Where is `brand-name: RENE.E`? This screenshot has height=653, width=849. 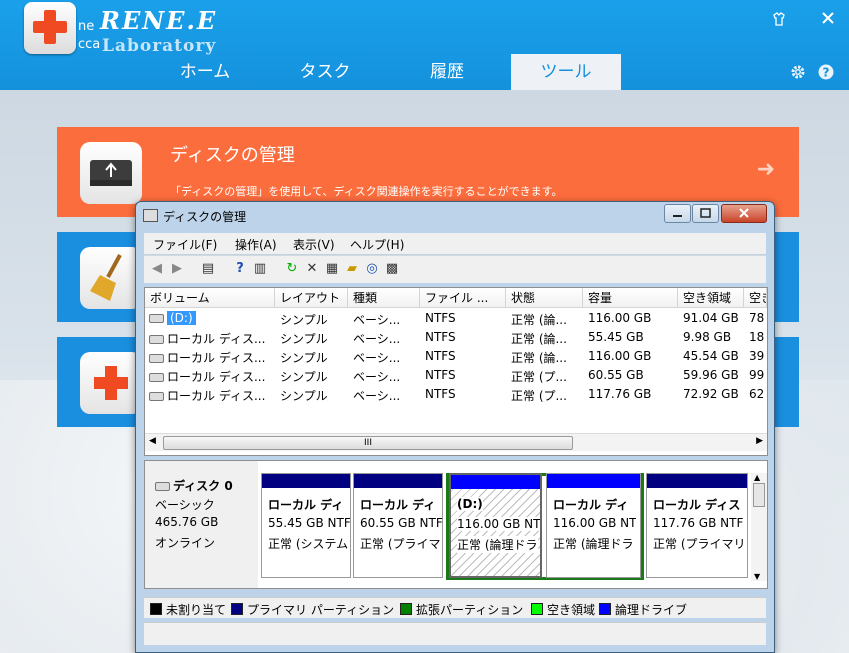
brand-name: RENE.E is located at coordinates (159, 20).